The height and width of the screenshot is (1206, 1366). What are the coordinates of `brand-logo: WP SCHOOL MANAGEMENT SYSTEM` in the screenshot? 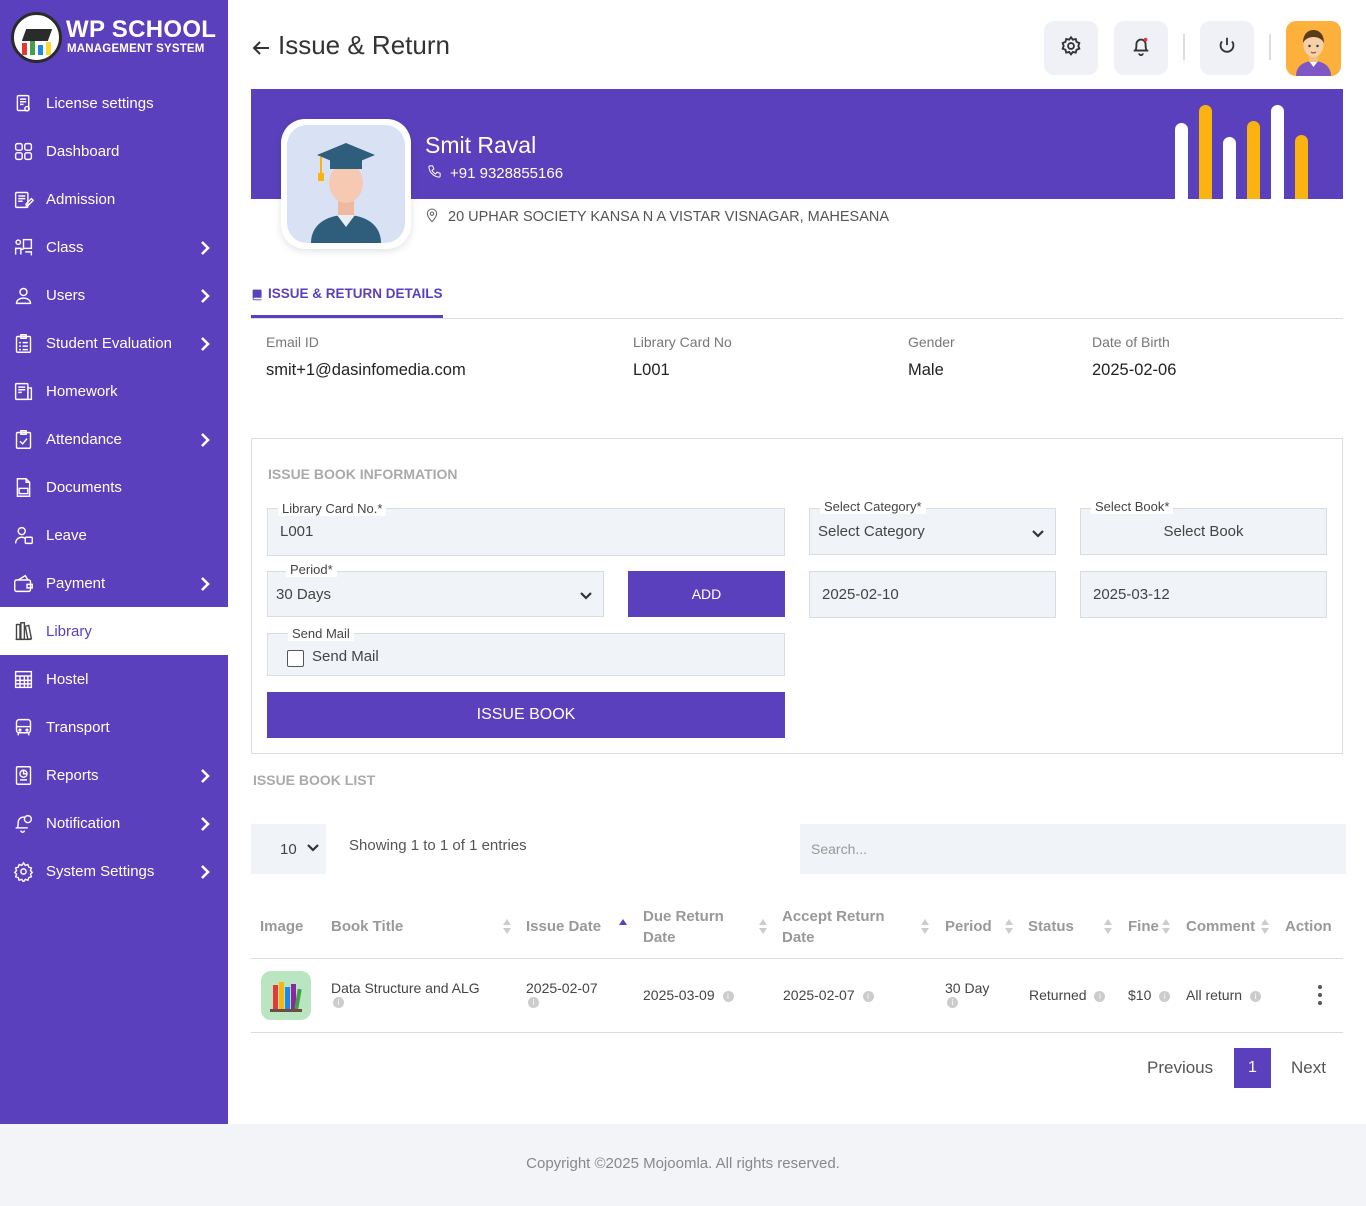 It's located at (116, 38).